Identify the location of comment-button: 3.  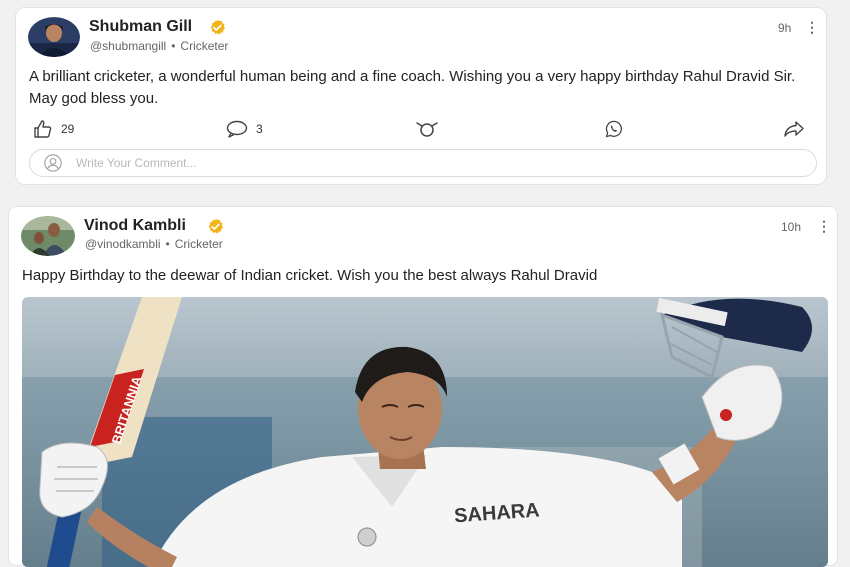
(244, 129).